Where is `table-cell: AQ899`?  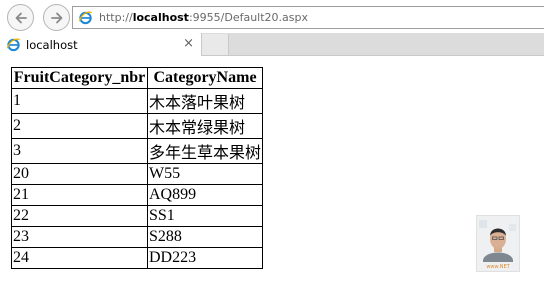 table-cell: AQ899 is located at coordinates (205, 195).